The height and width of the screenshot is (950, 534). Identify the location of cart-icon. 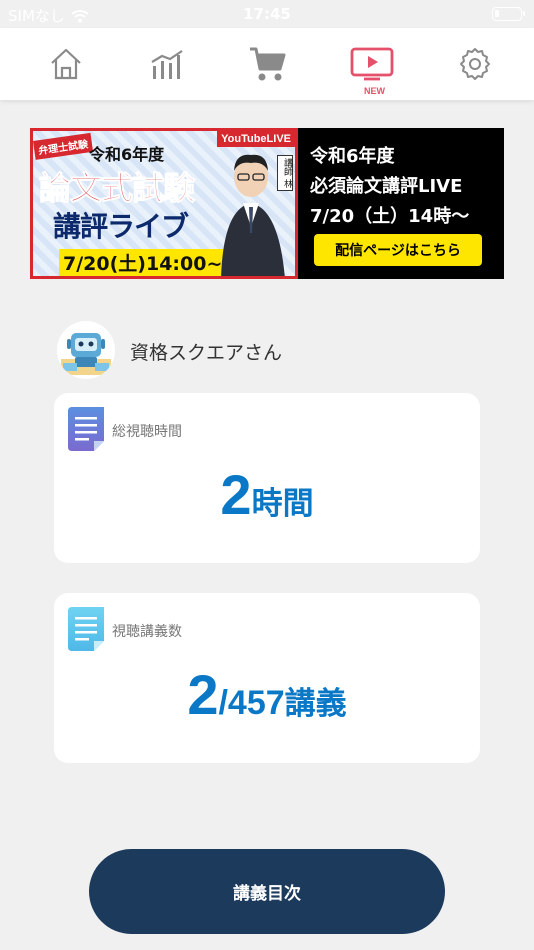
(268, 64).